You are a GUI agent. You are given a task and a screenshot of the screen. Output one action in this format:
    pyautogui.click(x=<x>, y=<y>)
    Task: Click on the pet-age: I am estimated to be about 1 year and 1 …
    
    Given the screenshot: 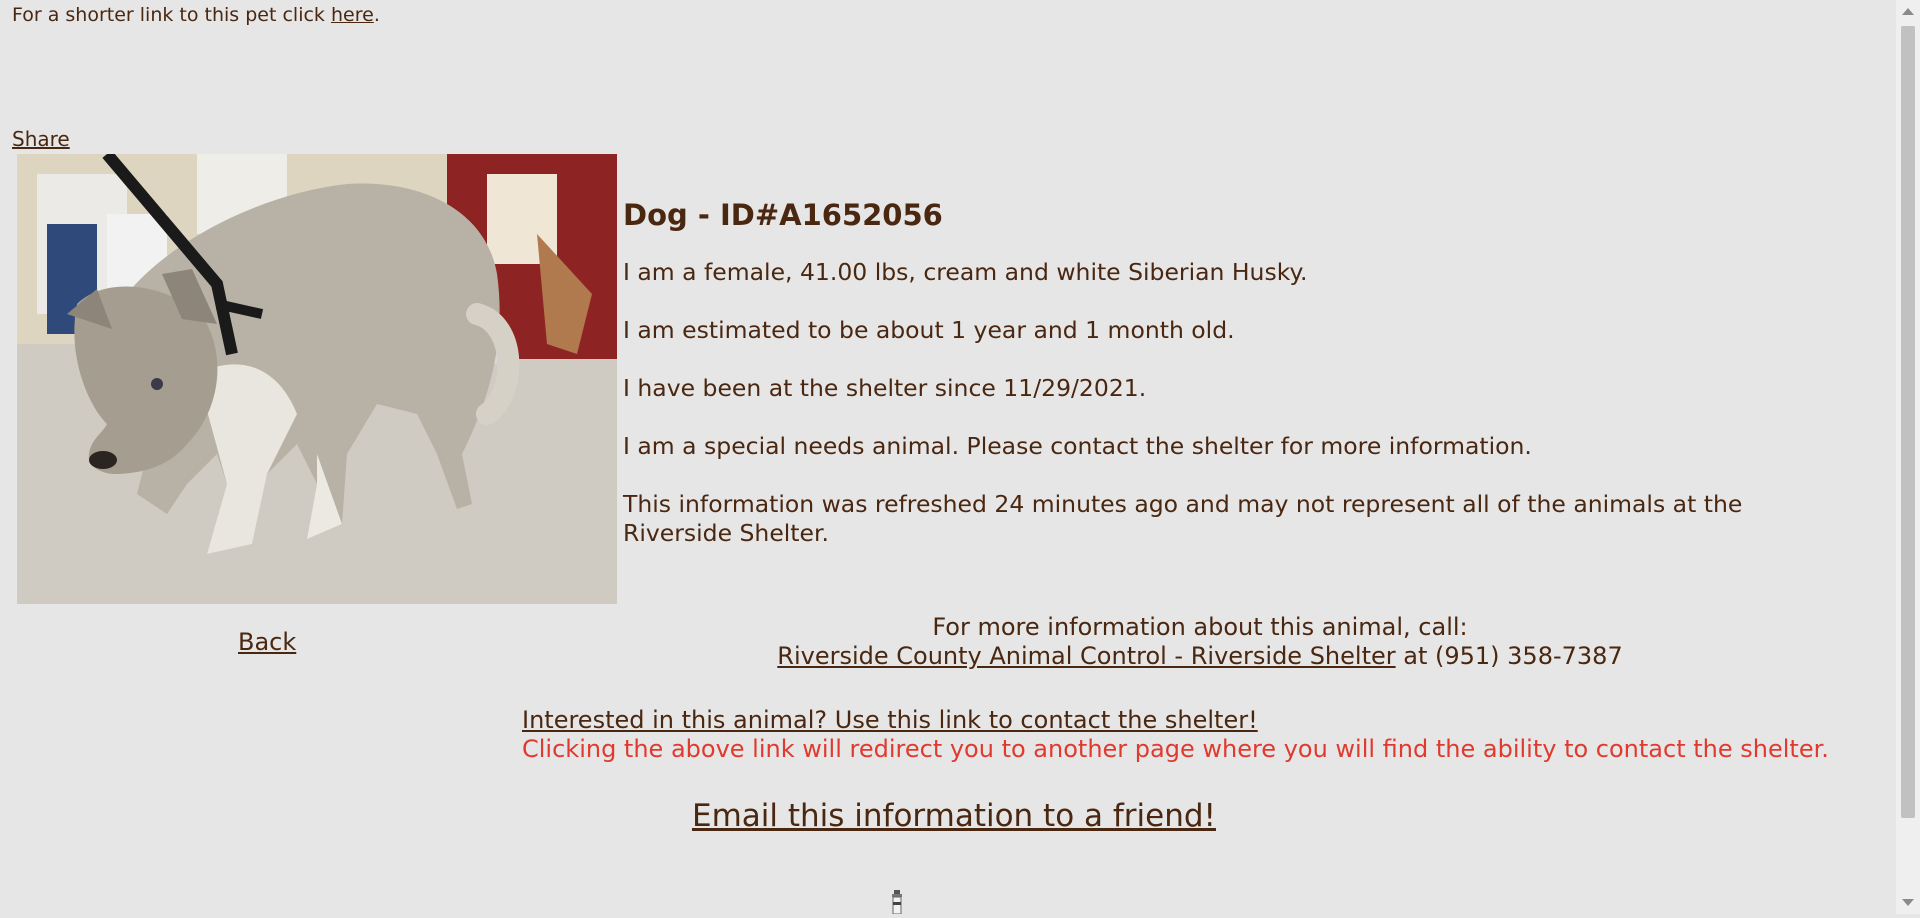 What is the action you would take?
    pyautogui.click(x=929, y=330)
    